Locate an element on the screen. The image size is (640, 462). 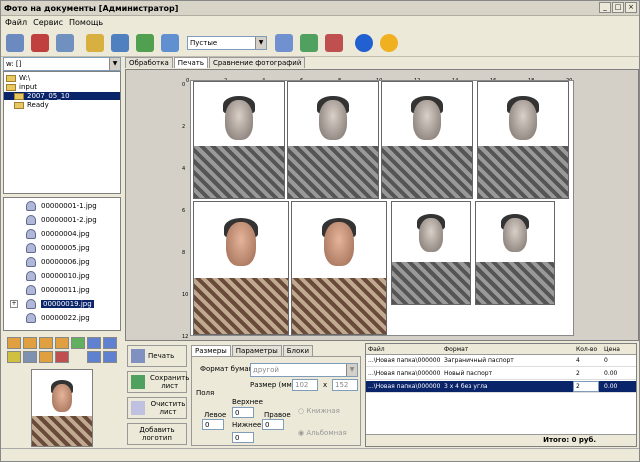
list-item: 00000001-1.jpg is located at coordinates (61, 206).